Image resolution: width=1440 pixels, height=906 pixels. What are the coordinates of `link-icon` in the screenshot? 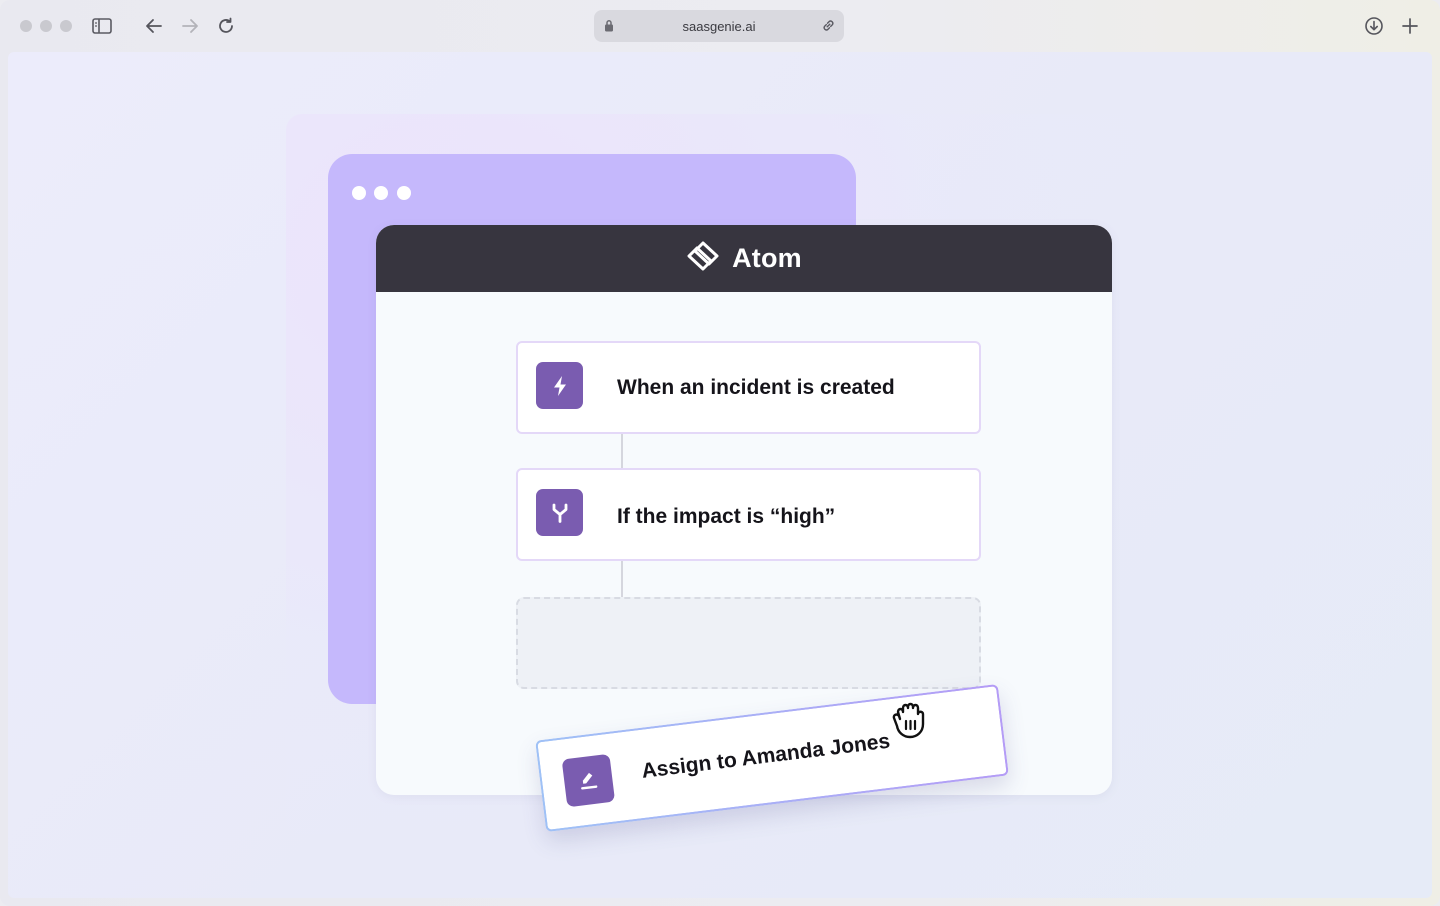 It's located at (828, 27).